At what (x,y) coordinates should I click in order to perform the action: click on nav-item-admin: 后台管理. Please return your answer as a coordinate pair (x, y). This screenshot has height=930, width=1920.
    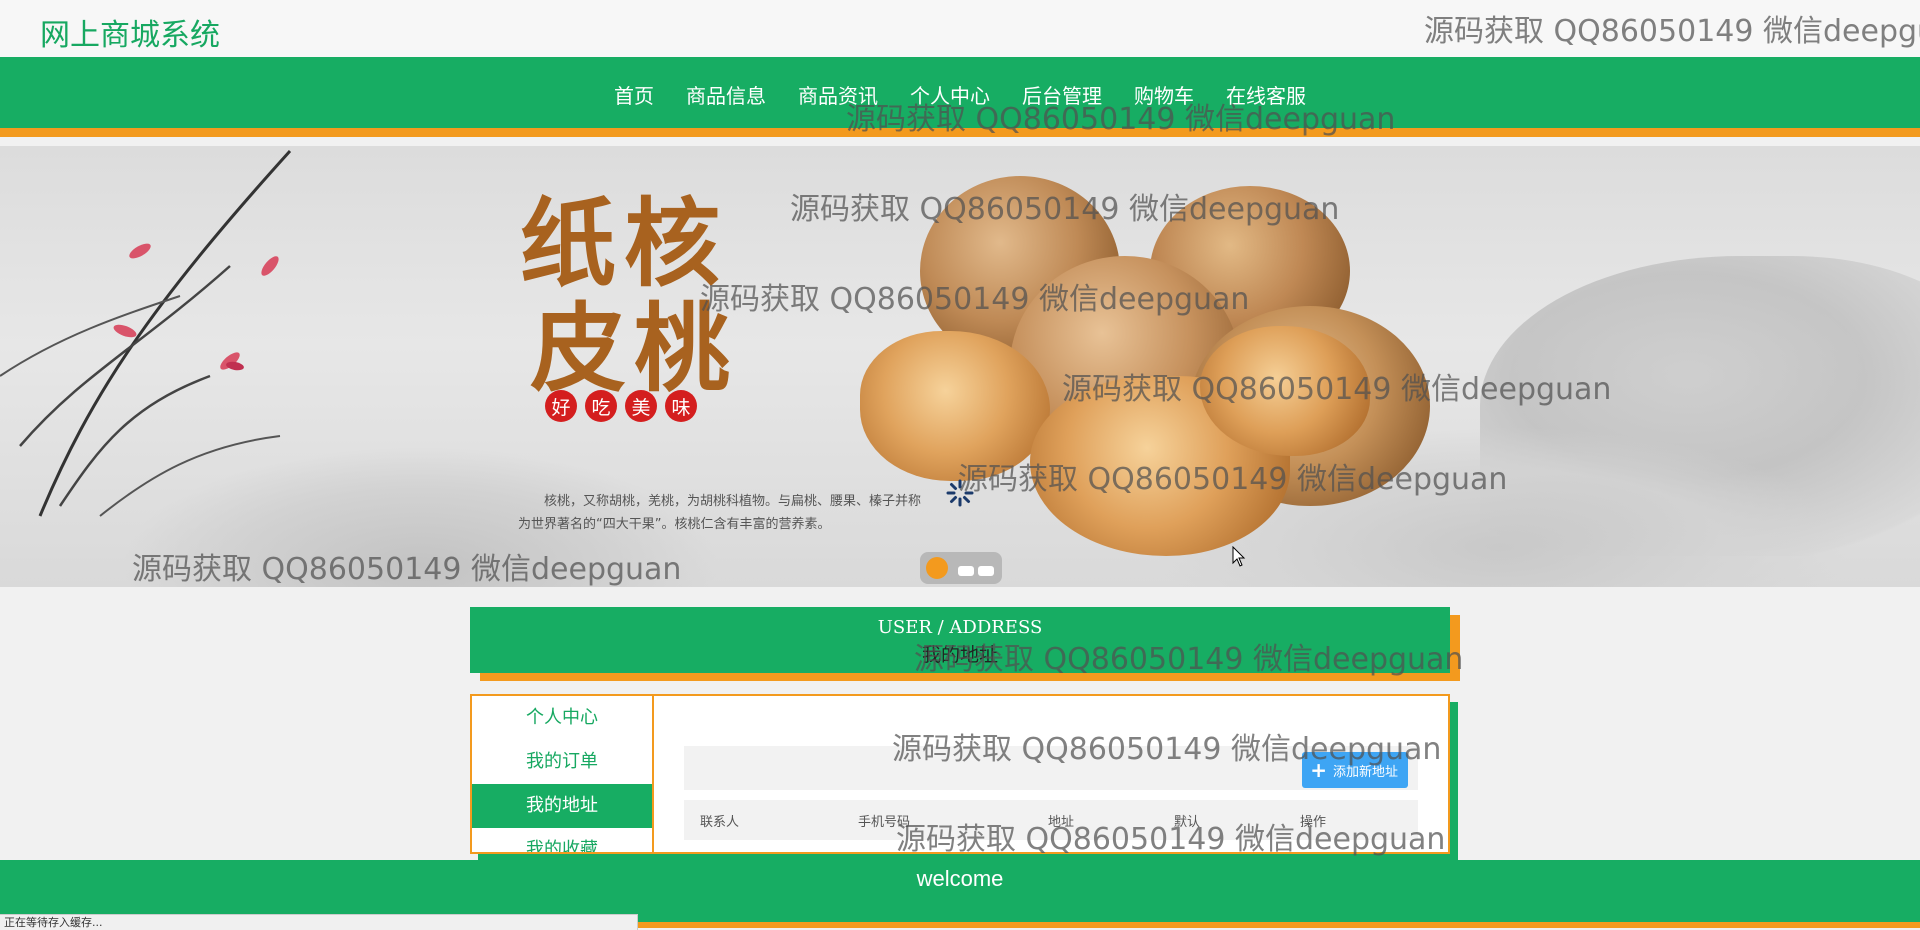
    Looking at the image, I should click on (1062, 94).